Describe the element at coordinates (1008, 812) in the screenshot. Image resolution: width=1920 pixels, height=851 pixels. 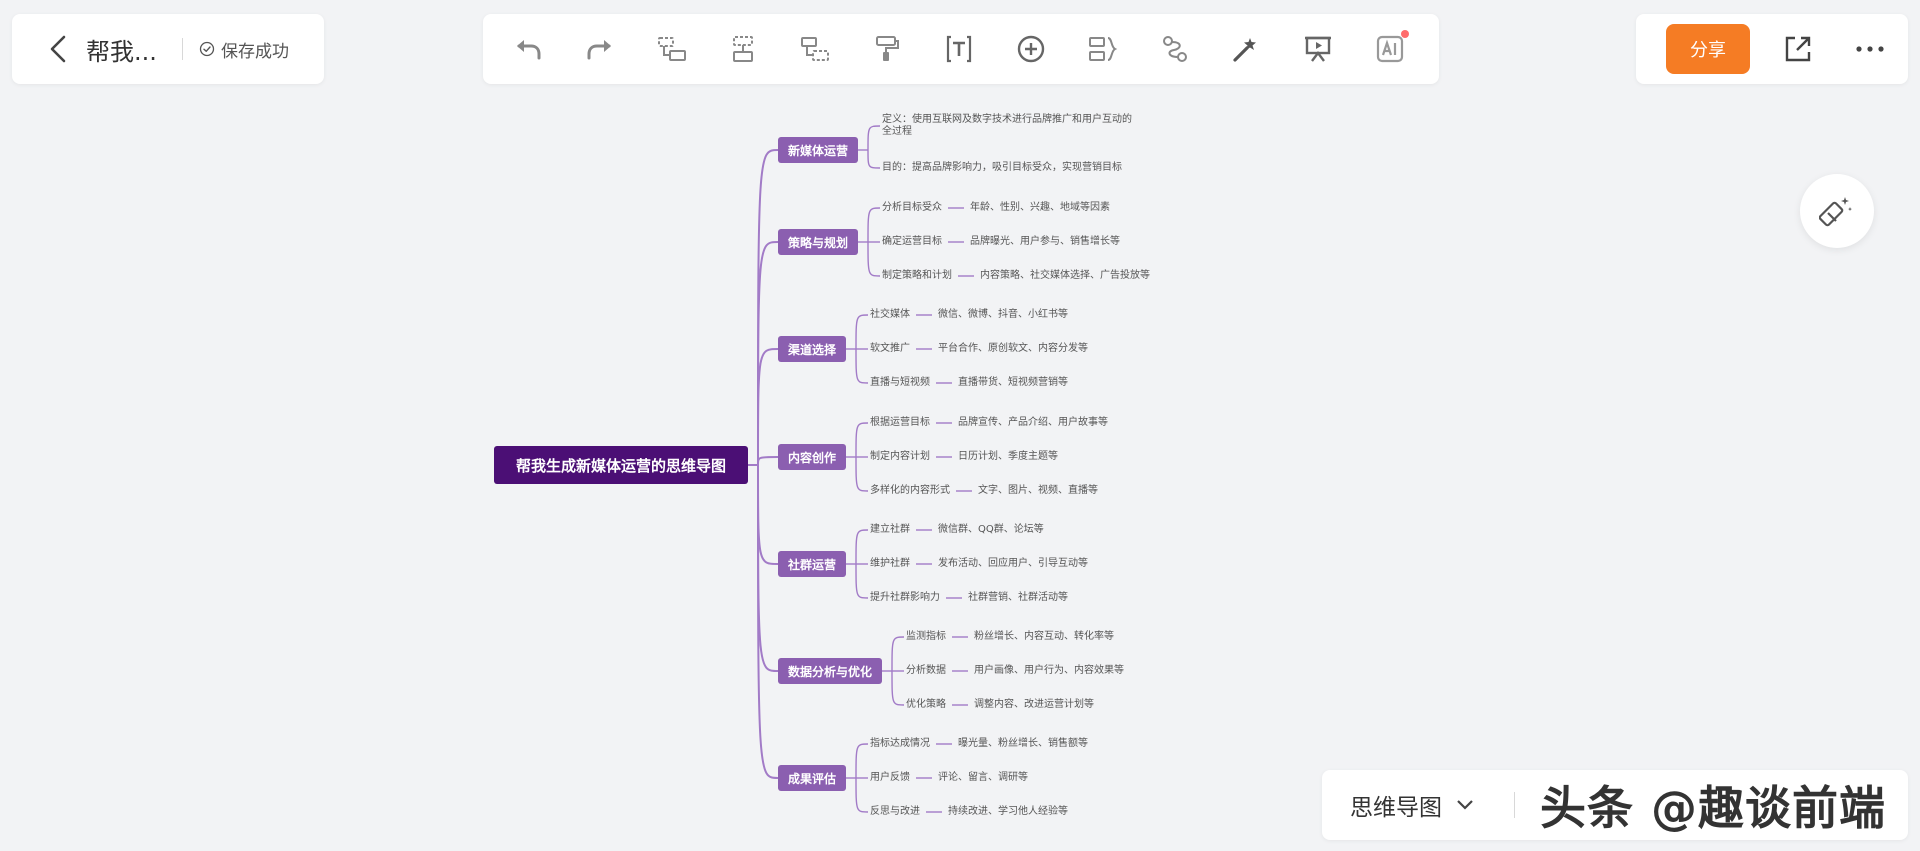
I see `detail-node: 持续改进、学习他人经验等` at that location.